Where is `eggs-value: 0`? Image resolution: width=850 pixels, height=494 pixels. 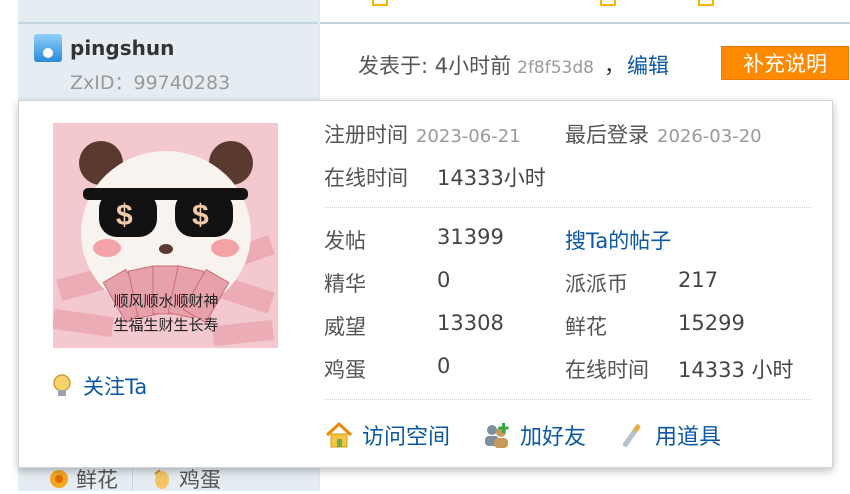
eggs-value: 0 is located at coordinates (444, 366).